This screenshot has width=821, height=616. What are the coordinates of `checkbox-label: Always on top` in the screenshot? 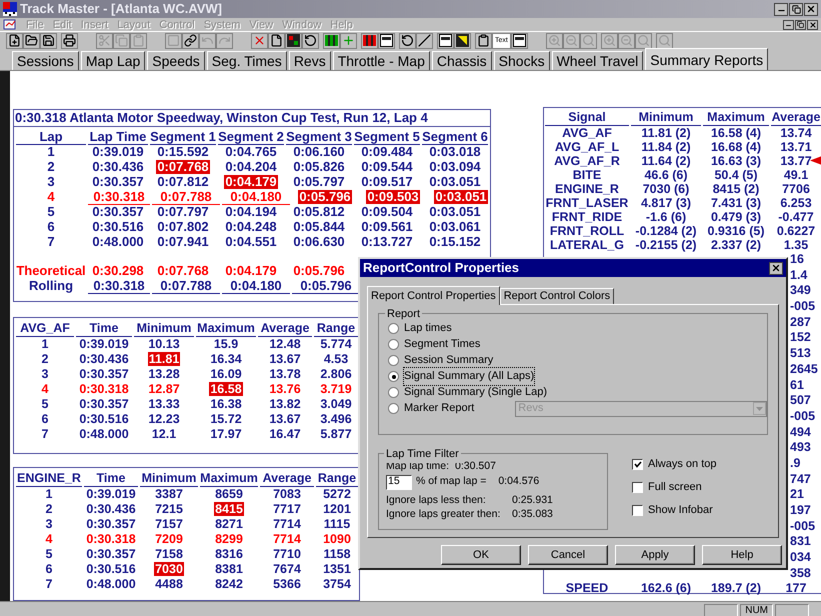 It's located at (682, 464).